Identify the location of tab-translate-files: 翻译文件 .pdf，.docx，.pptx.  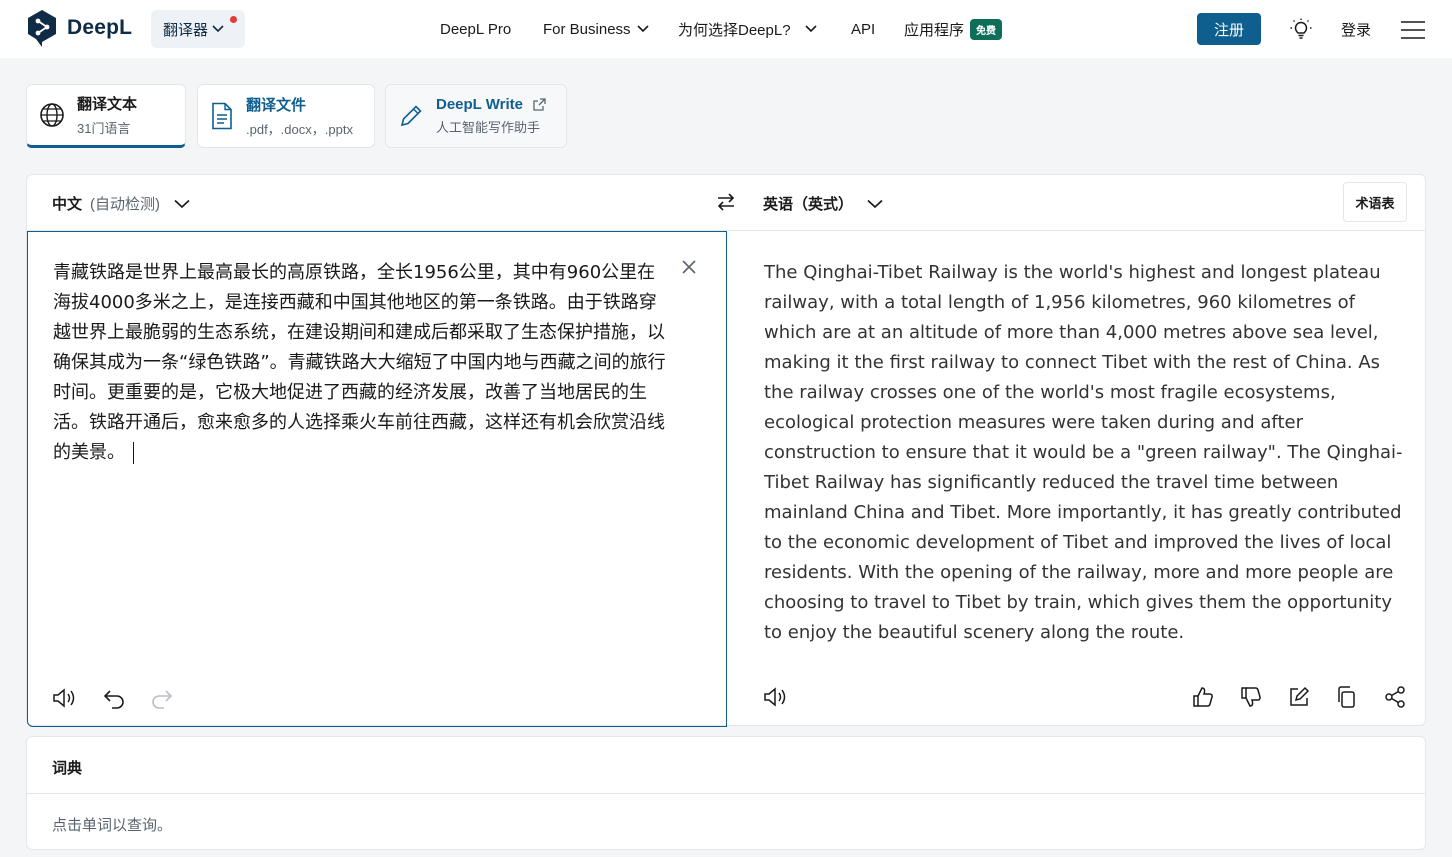
(286, 116).